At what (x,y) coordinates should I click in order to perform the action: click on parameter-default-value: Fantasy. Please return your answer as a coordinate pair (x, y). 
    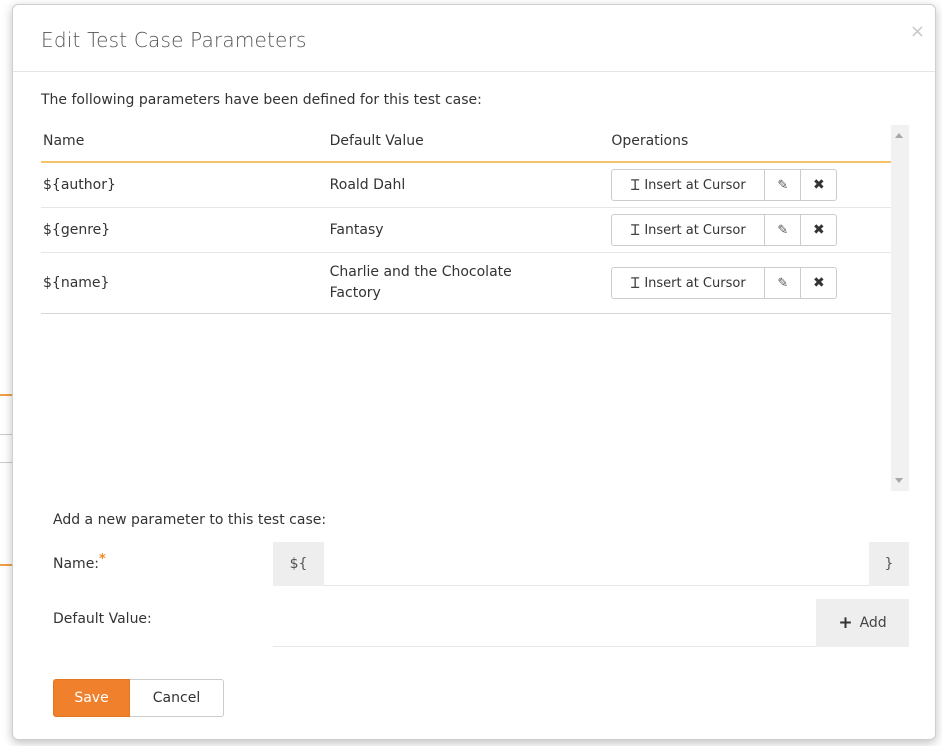
    Looking at the image, I should click on (470, 230).